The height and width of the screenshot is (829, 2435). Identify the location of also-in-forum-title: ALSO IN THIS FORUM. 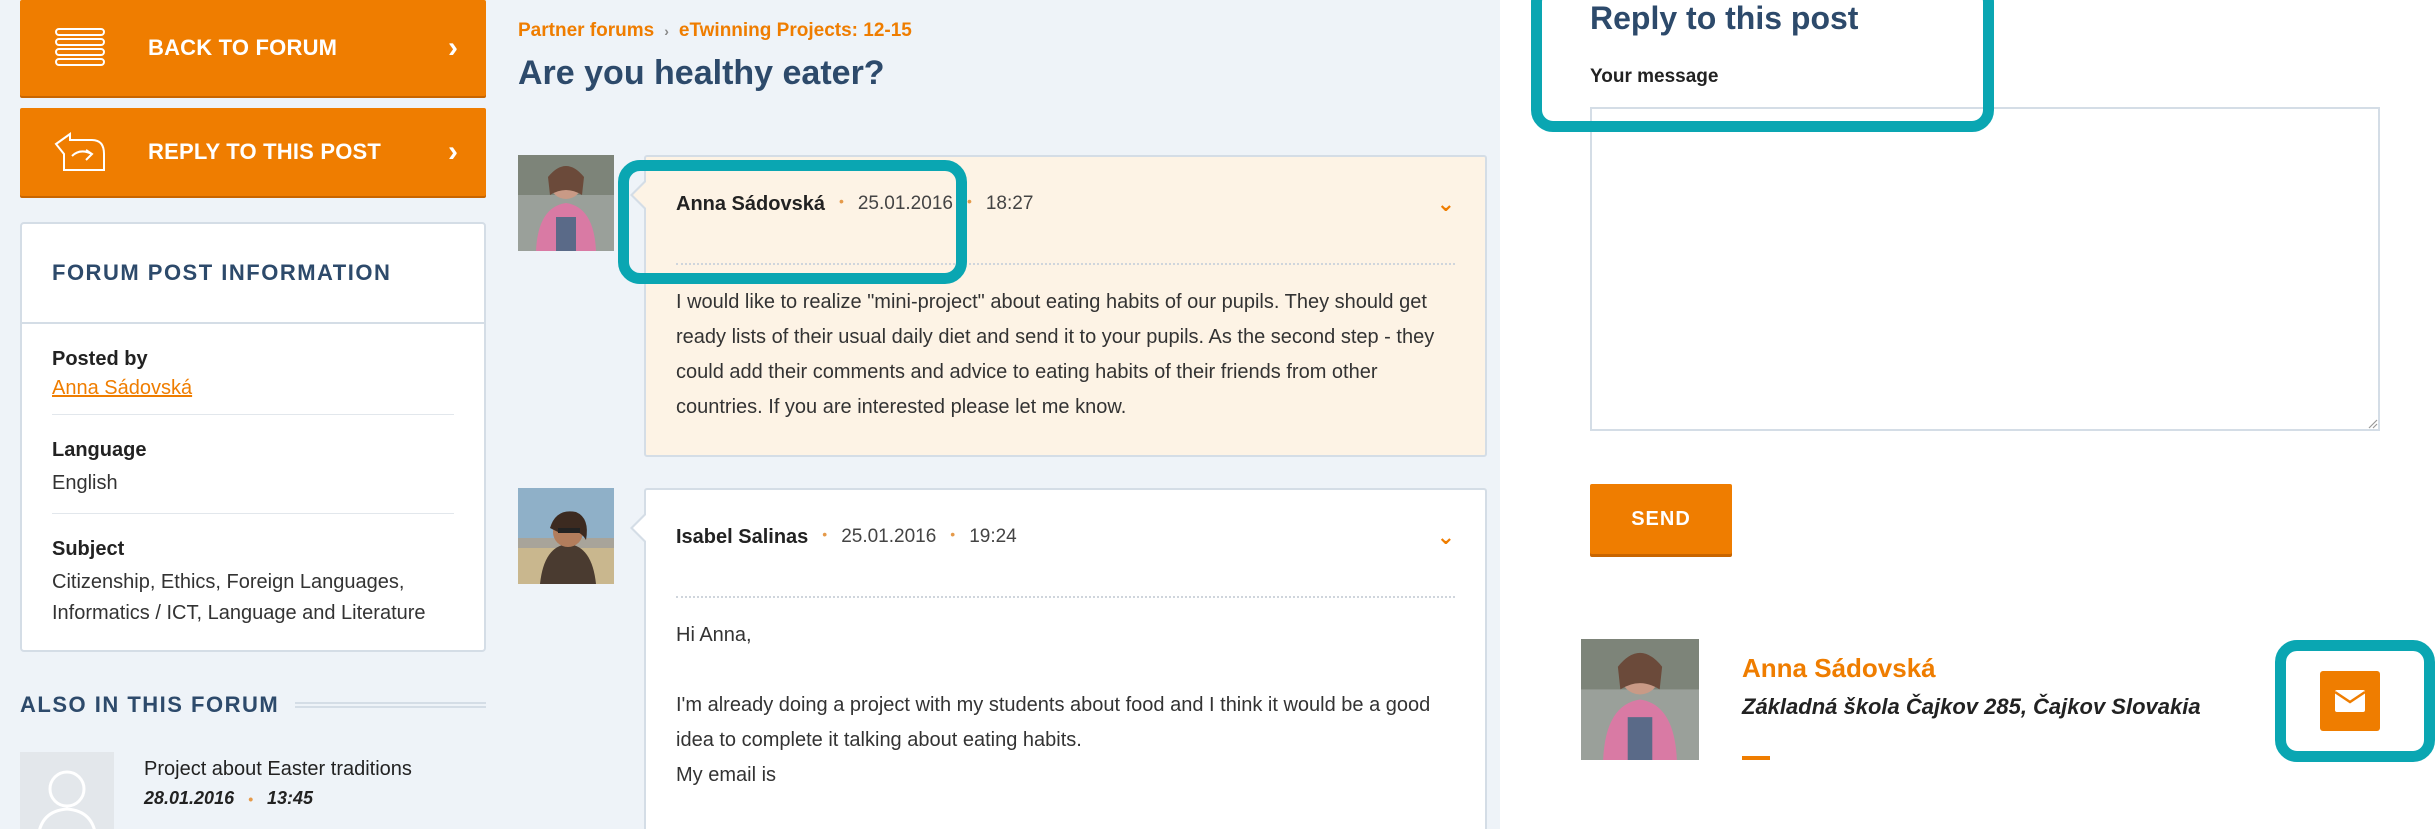
(150, 704).